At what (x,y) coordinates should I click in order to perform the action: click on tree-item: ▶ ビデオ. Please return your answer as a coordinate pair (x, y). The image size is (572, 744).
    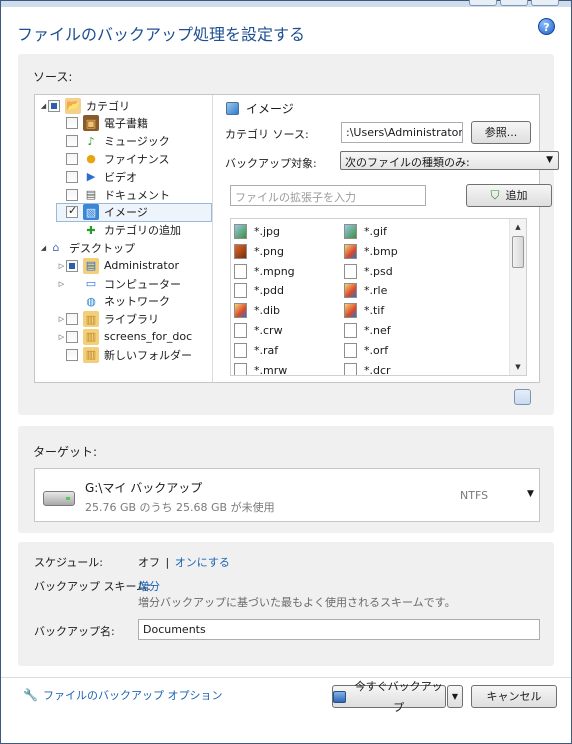
    Looking at the image, I should click on (97, 176).